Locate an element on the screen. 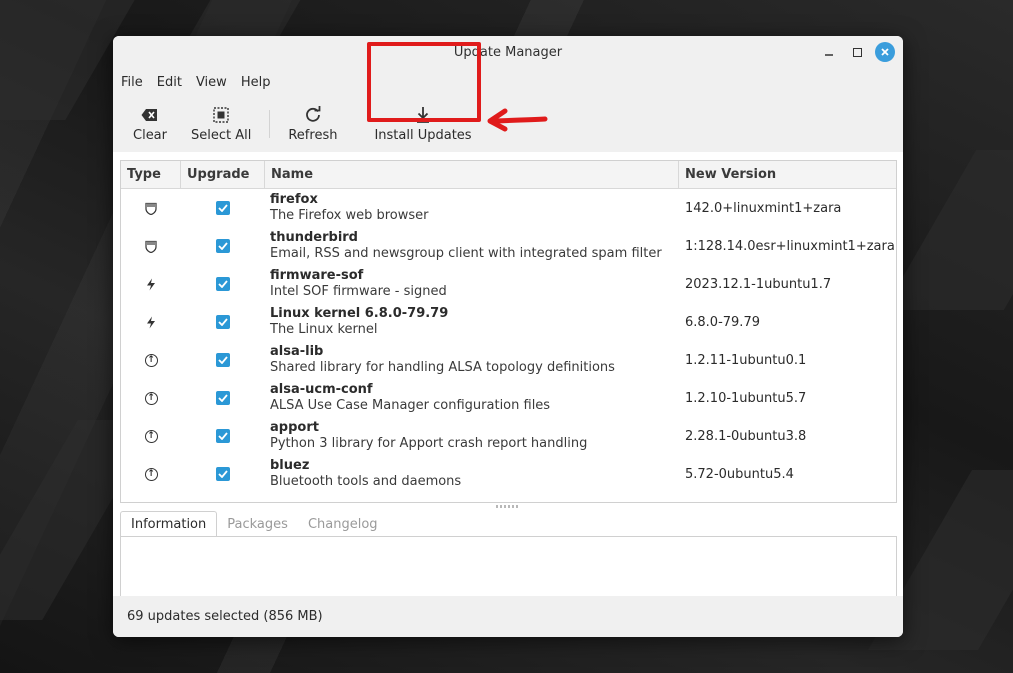 The width and height of the screenshot is (1013, 673). package-name: apport is located at coordinates (294, 427).